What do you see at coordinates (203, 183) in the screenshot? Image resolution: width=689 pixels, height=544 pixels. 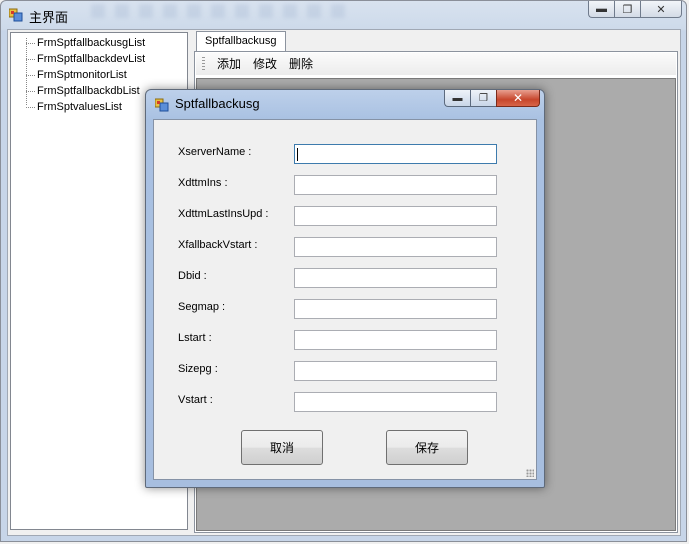 I see `field-label: XdttmIns :` at bounding box center [203, 183].